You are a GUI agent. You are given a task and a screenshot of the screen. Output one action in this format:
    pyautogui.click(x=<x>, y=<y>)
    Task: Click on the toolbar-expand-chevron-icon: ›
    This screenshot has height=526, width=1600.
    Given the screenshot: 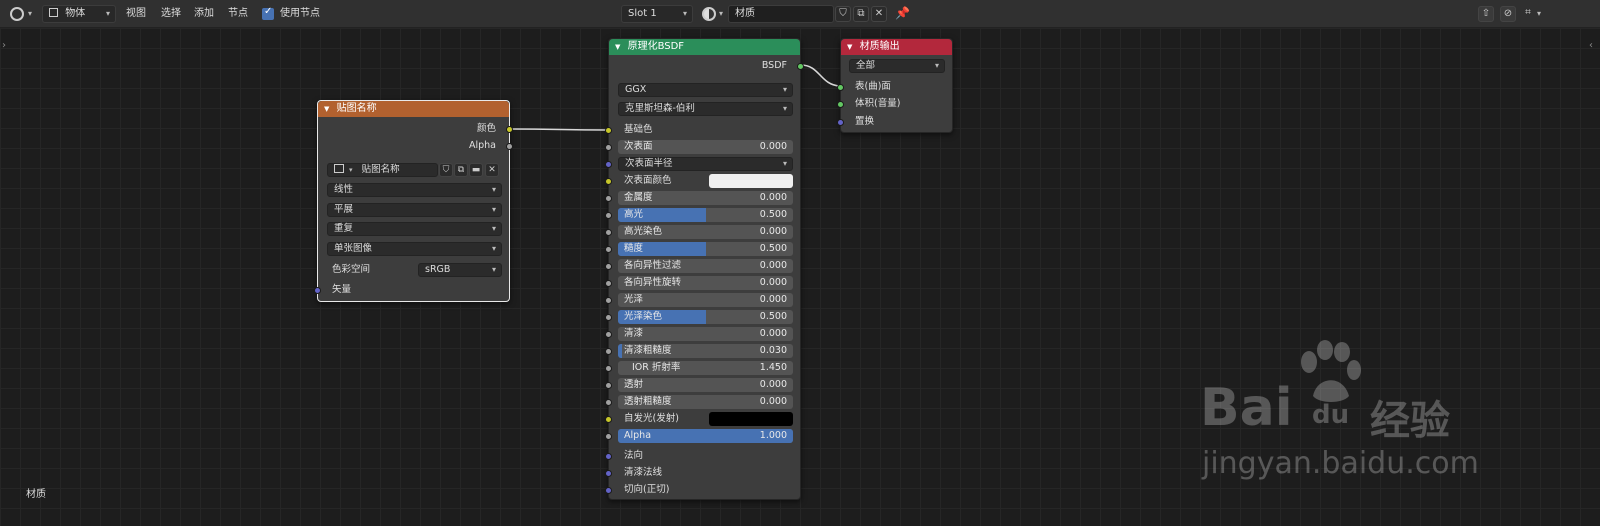 What is the action you would take?
    pyautogui.click(x=4, y=45)
    